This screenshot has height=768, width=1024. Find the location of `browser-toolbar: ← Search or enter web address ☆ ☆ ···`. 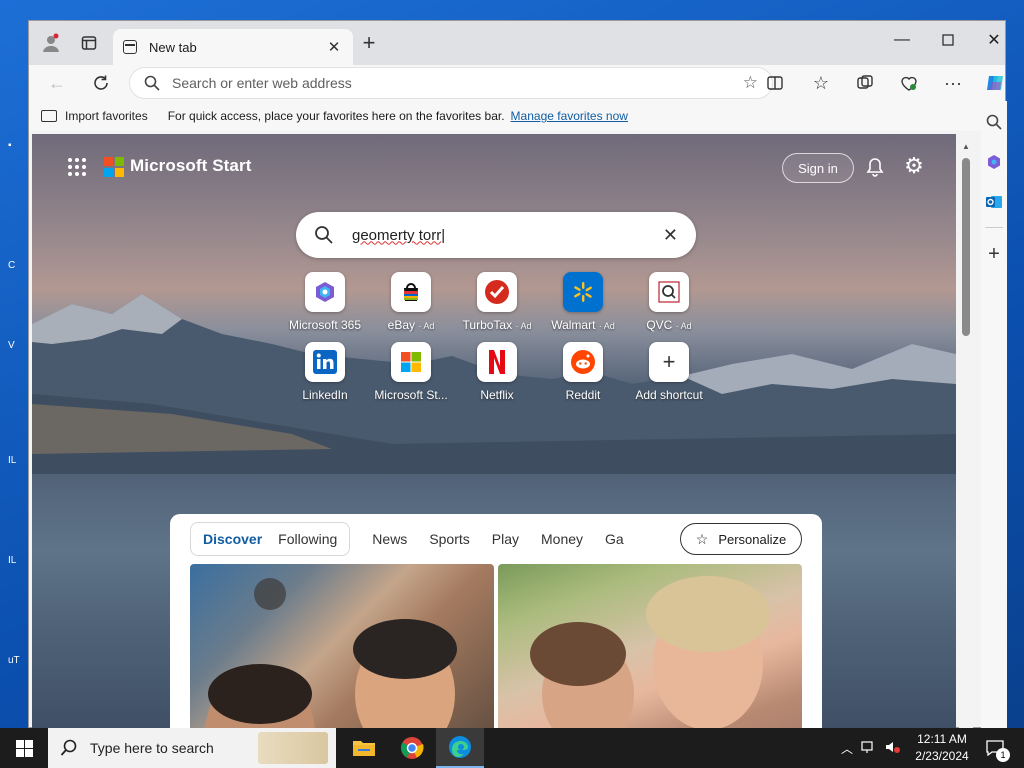

browser-toolbar: ← Search or enter web address ☆ ☆ ··· is located at coordinates (517, 83).